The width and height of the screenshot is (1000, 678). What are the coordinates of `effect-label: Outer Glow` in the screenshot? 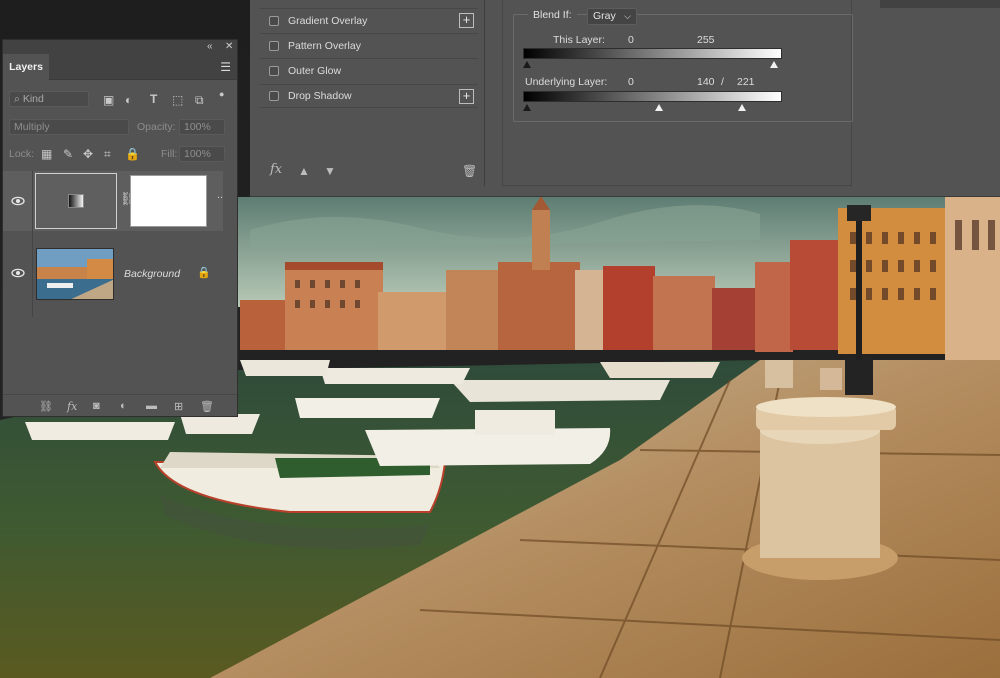 It's located at (315, 70).